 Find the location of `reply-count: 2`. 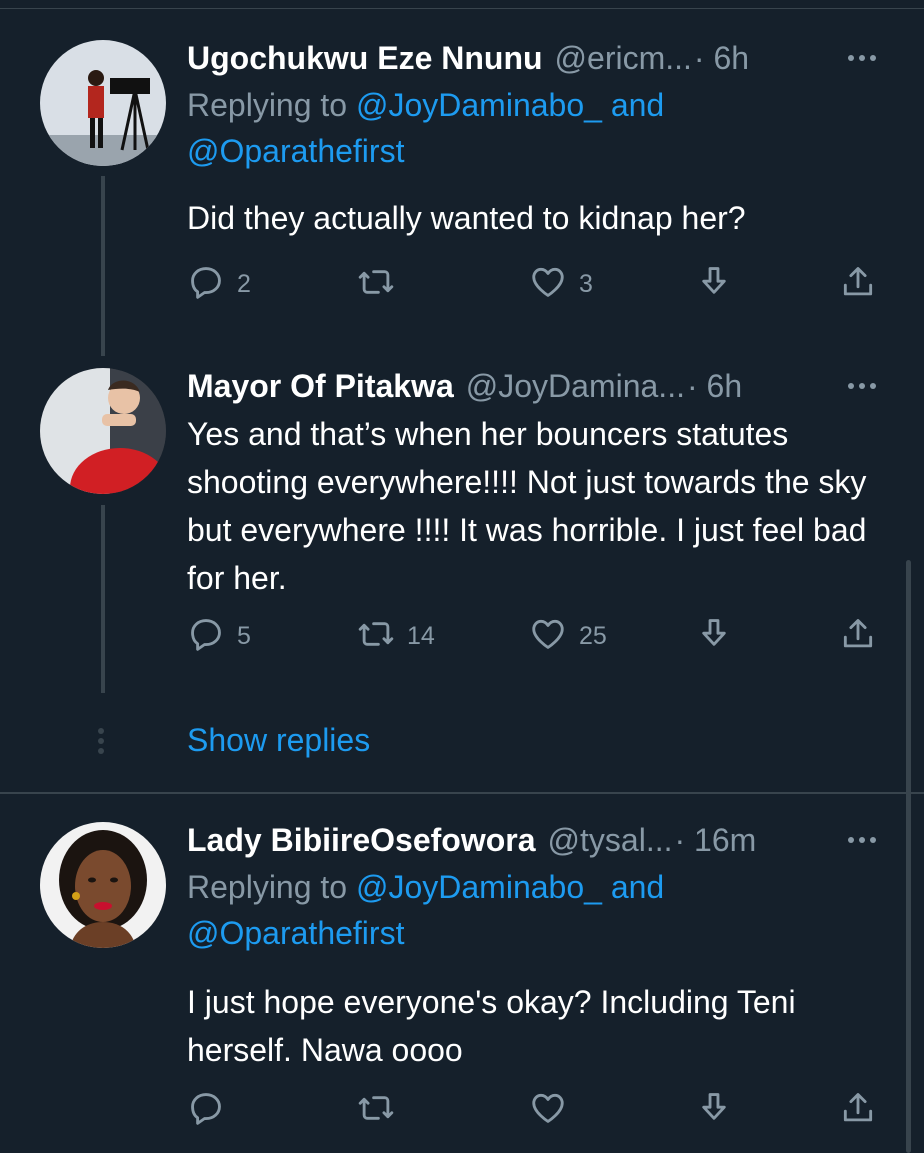

reply-count: 2 is located at coordinates (244, 283).